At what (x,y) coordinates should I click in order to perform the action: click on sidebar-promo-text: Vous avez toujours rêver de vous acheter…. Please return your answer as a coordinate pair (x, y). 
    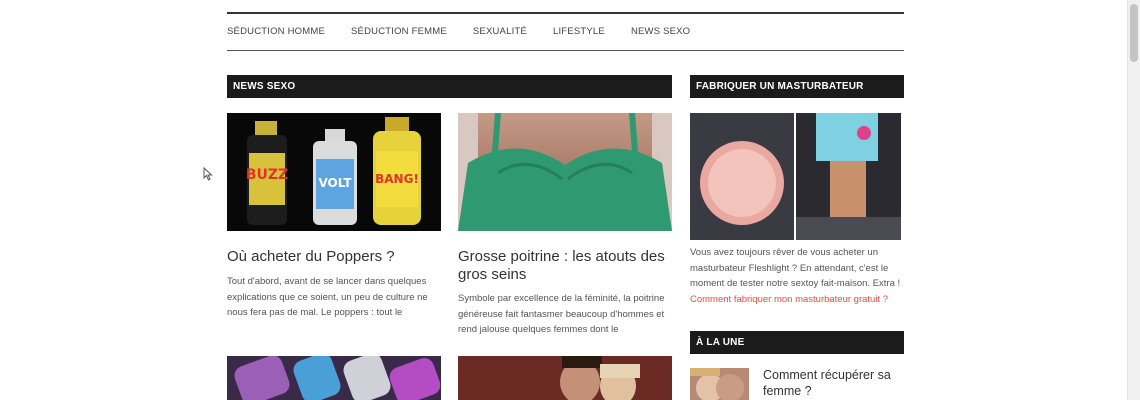
    Looking at the image, I should click on (795, 268).